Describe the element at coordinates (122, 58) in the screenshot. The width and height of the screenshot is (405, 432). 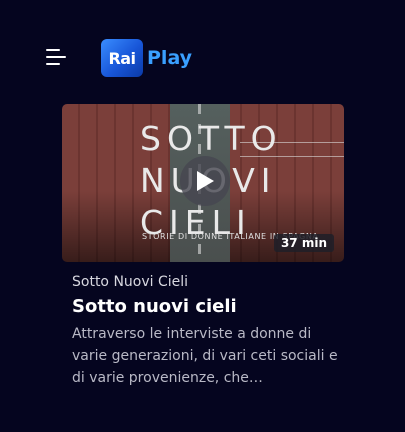
I see `logo-rai: Rai` at that location.